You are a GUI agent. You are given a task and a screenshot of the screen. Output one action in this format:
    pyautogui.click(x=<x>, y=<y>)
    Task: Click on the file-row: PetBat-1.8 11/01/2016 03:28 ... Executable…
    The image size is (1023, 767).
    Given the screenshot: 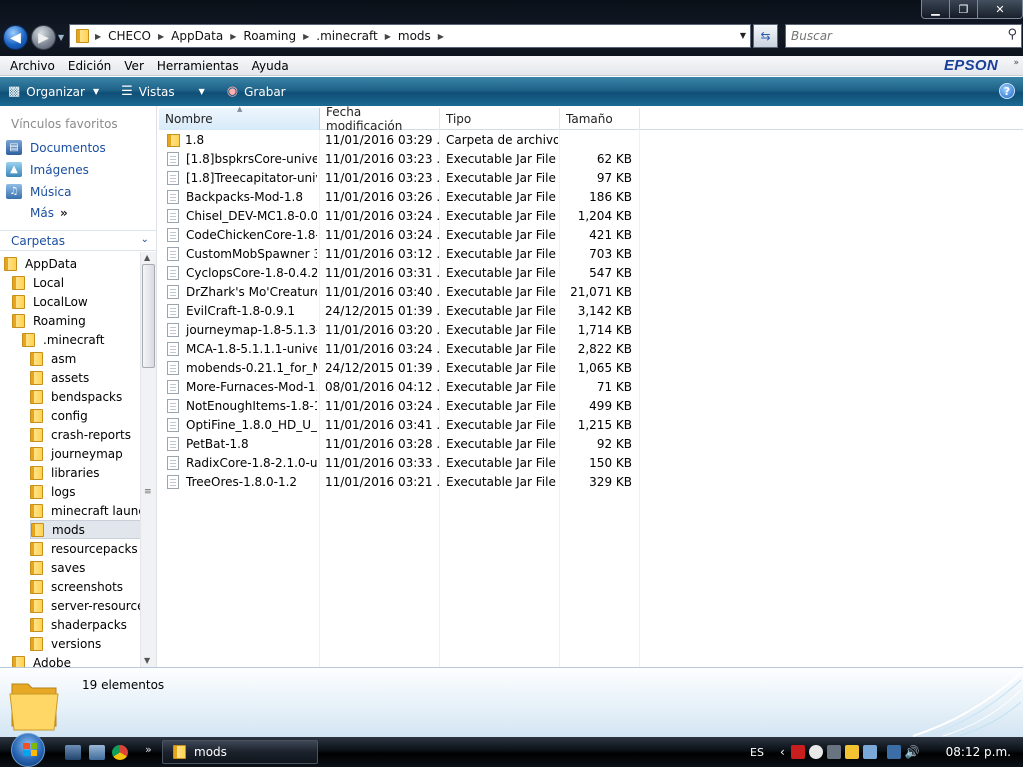 What is the action you would take?
    pyautogui.click(x=399, y=444)
    